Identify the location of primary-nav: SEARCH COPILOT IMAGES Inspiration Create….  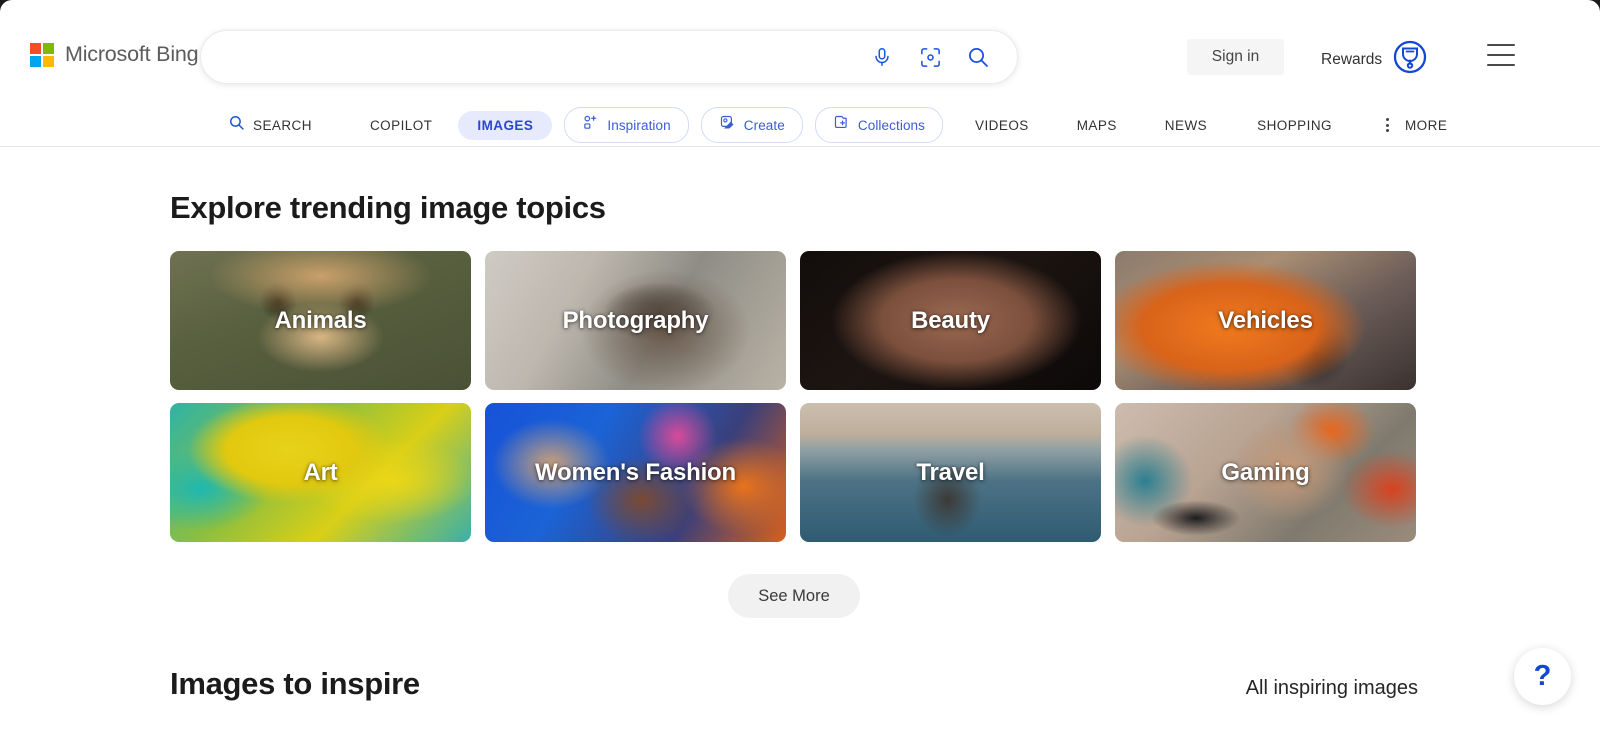
(800, 125).